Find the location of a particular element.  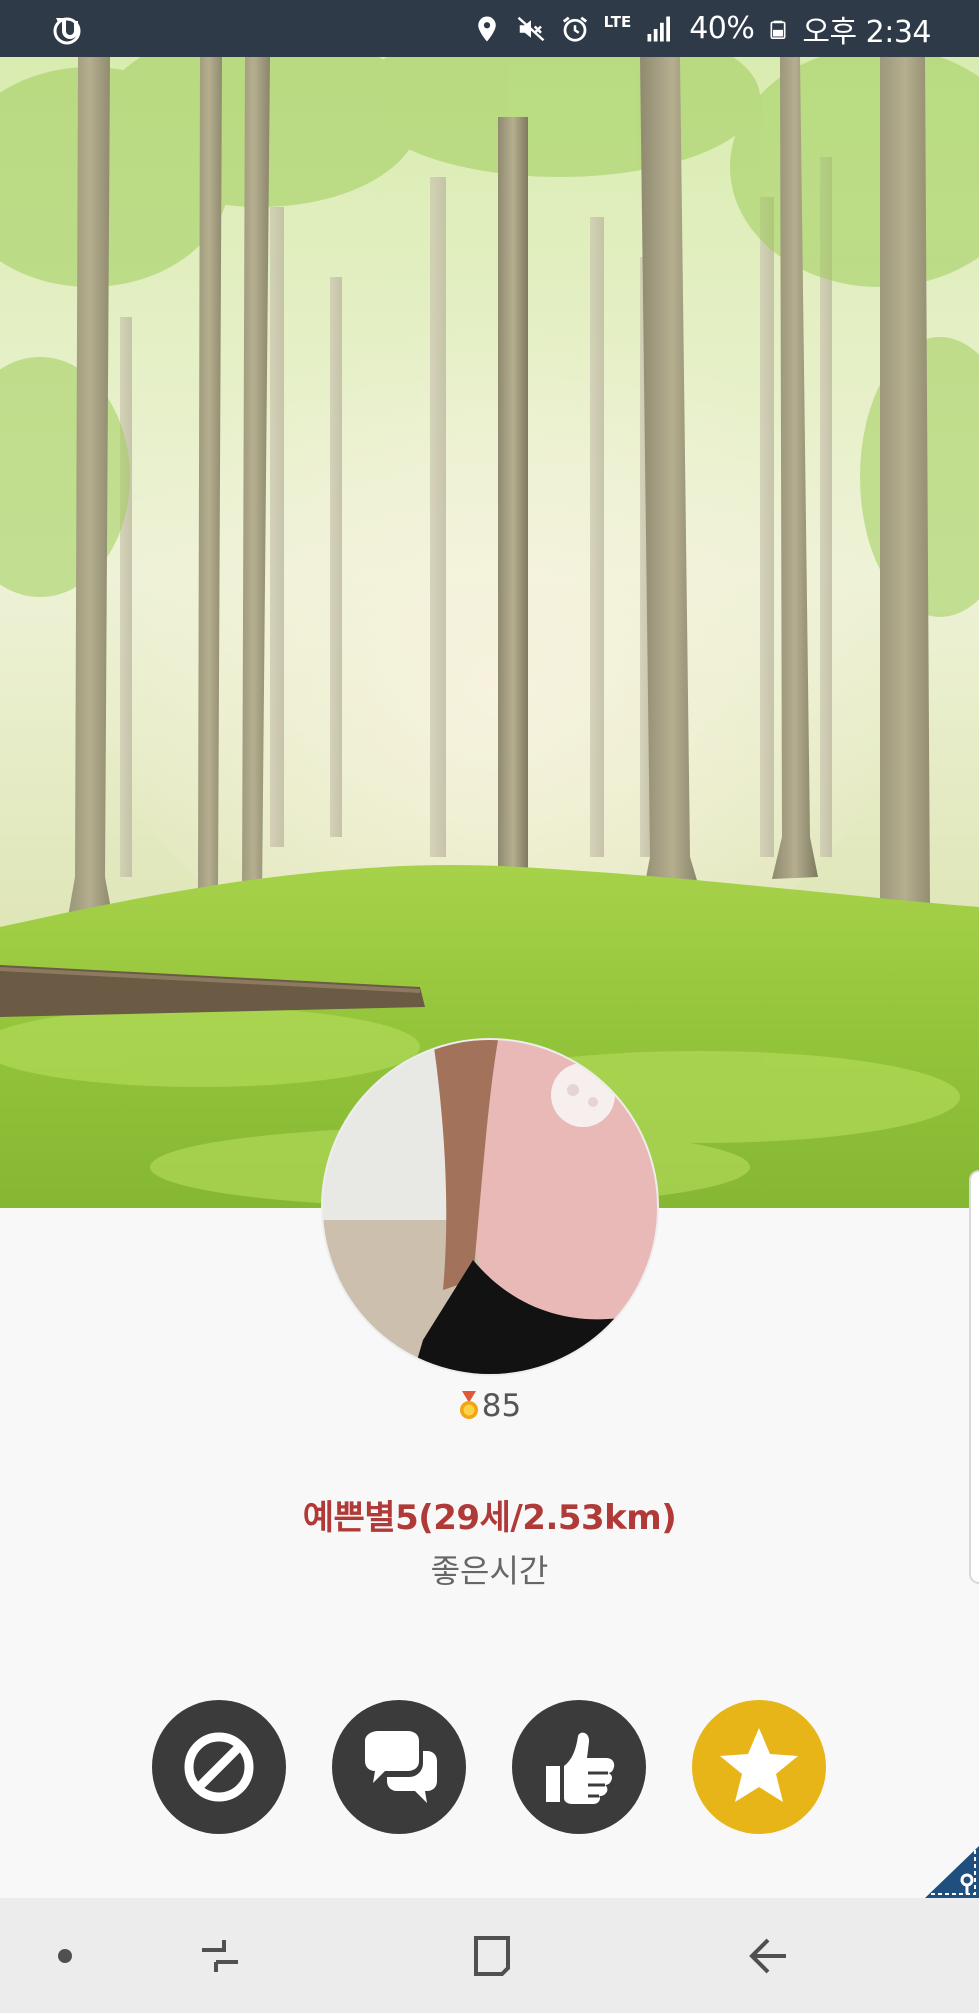

profile-status-message: 좋은시간 is located at coordinates (489, 1571).